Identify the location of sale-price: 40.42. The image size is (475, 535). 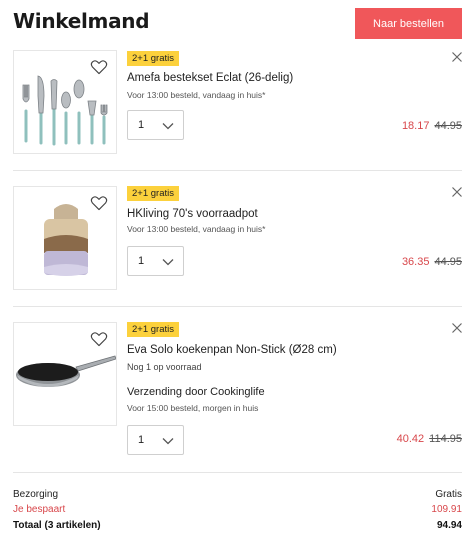
(410, 439).